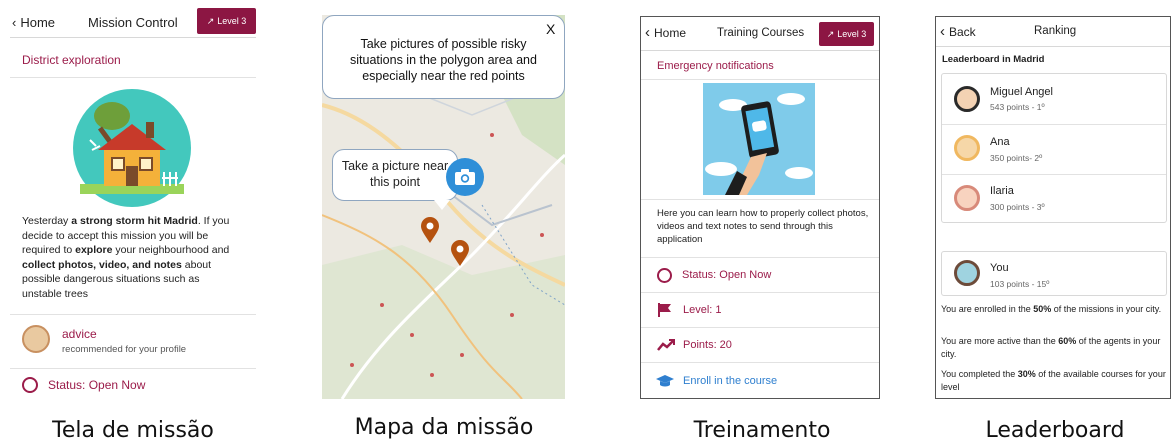 Image resolution: width=1173 pixels, height=443 pixels. Describe the element at coordinates (133, 339) in the screenshot. I see `advice-row: advice recommended for your profile` at that location.